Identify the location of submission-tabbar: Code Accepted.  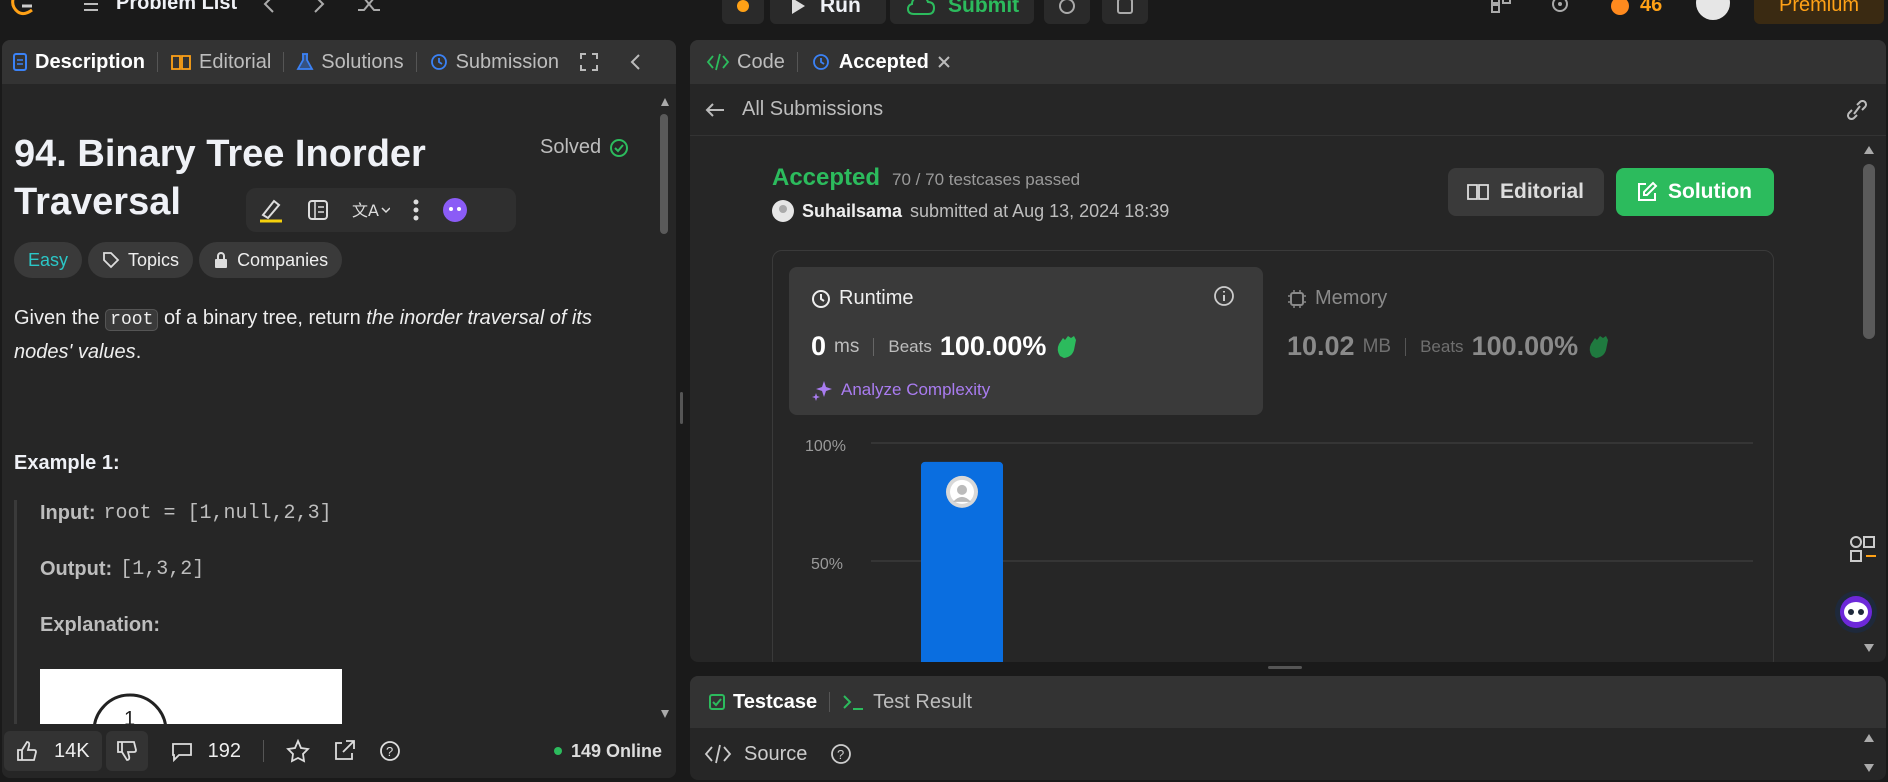
(1288, 62).